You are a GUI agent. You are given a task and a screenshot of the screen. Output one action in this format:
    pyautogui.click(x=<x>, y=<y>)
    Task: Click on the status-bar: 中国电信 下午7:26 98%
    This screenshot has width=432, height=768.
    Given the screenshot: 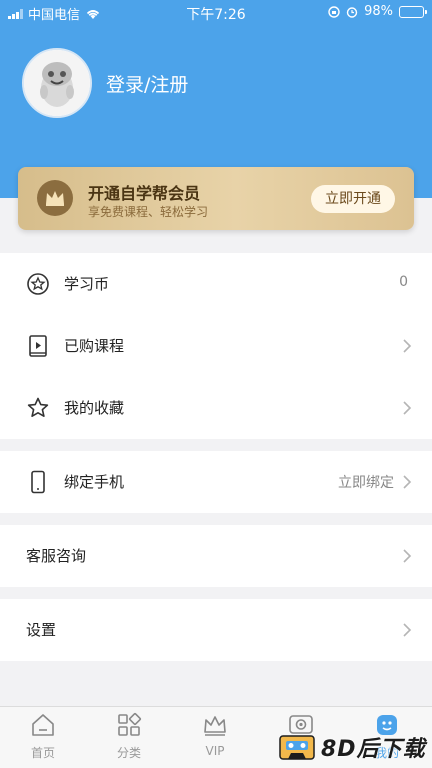 What is the action you would take?
    pyautogui.click(x=216, y=12)
    